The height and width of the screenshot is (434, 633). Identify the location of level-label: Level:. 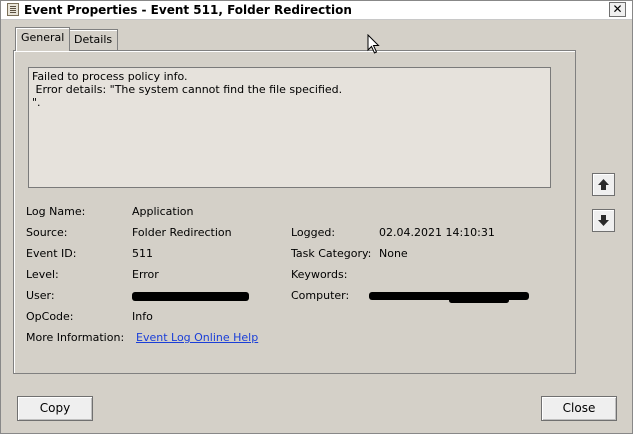
(42, 274).